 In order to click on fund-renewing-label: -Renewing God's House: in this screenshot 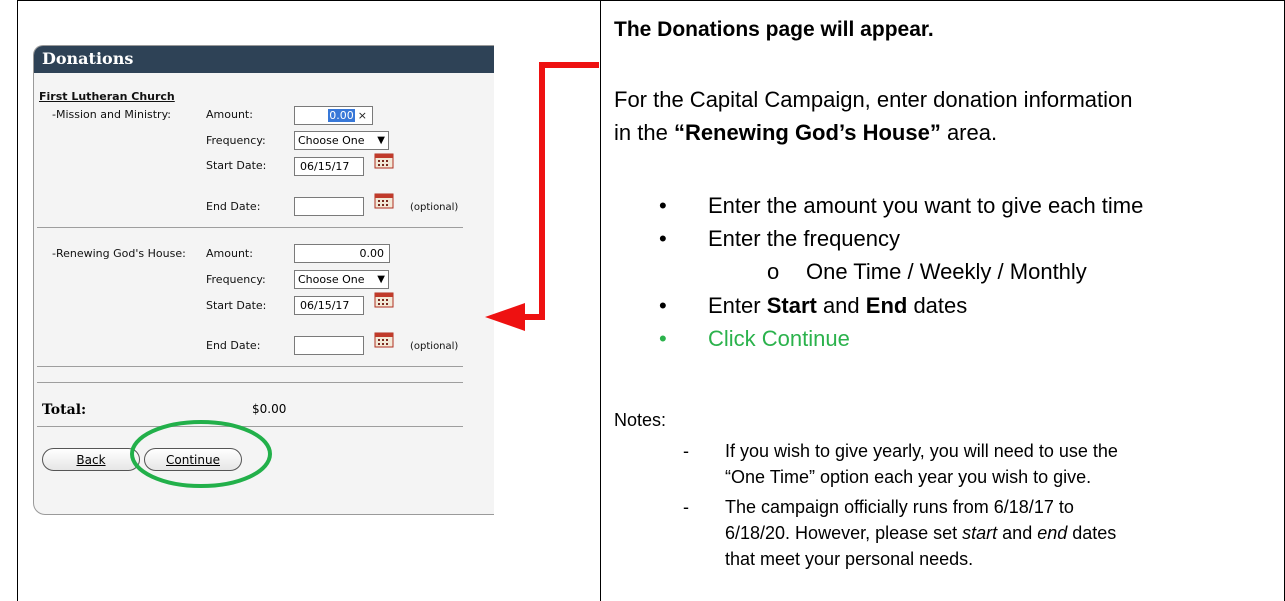, I will do `click(119, 253)`.